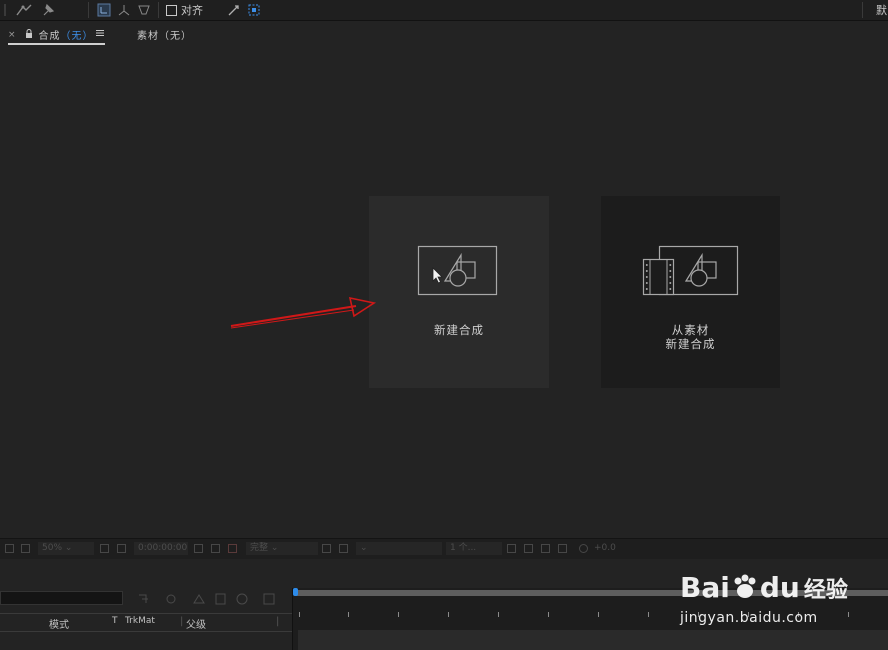 Image resolution: width=888 pixels, height=650 pixels. I want to click on mask-visibility-icon, so click(121, 548).